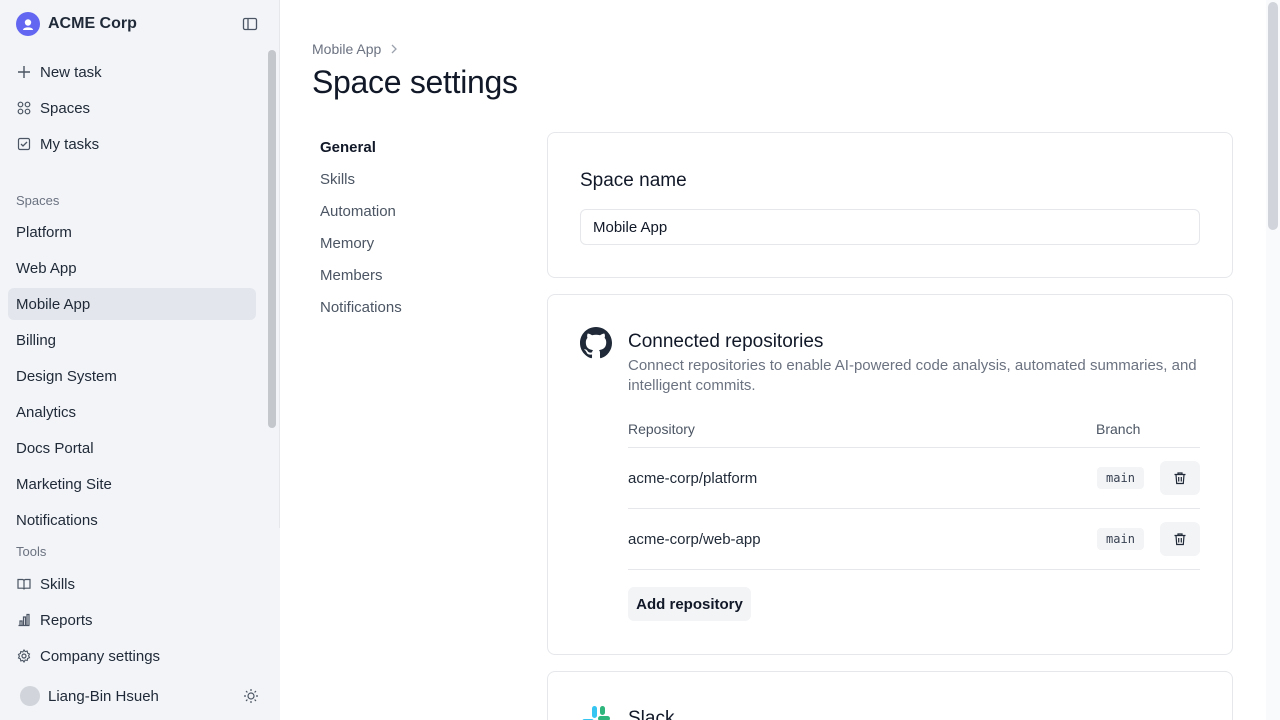  Describe the element at coordinates (132, 72) in the screenshot. I see `new-task-button: New task` at that location.